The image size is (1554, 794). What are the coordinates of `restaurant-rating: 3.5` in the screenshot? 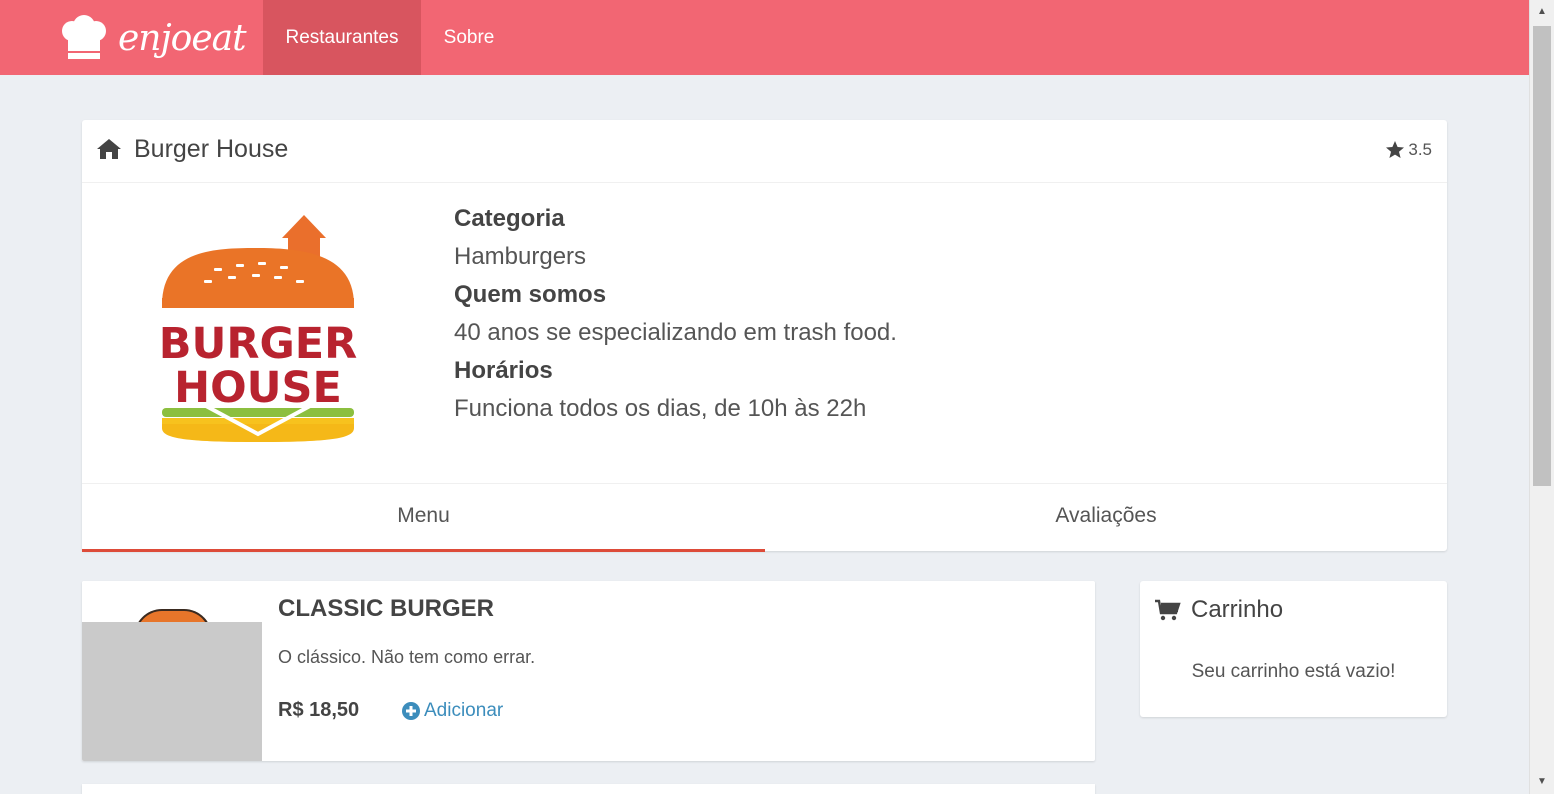 It's located at (1408, 150).